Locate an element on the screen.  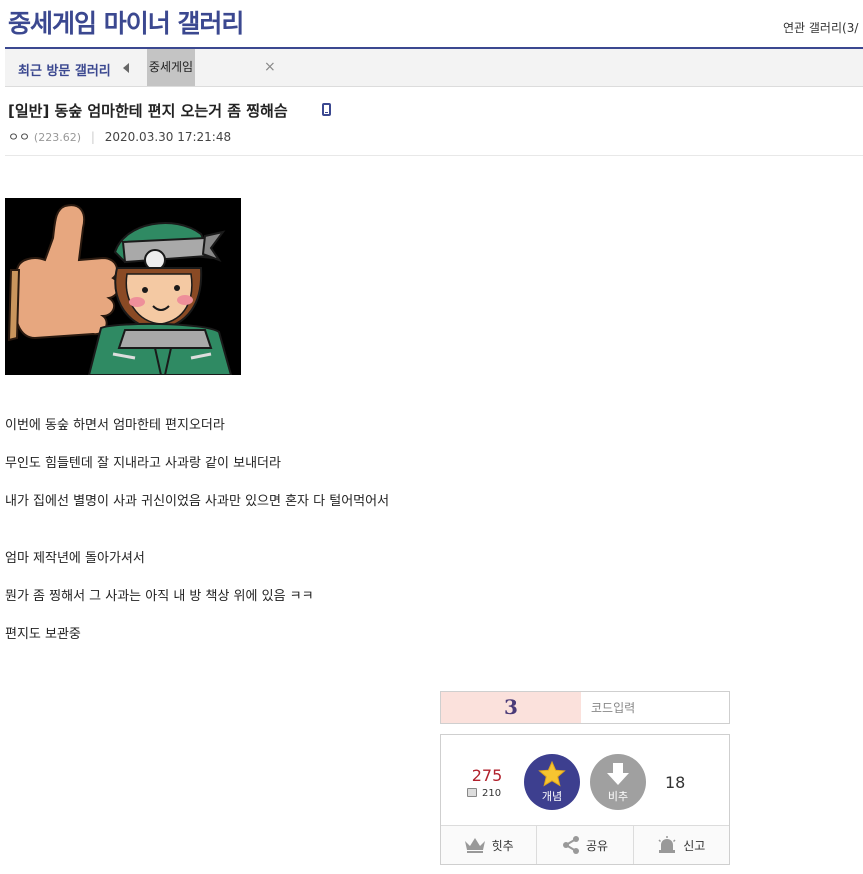
arrow-down-icon is located at coordinates (618, 774).